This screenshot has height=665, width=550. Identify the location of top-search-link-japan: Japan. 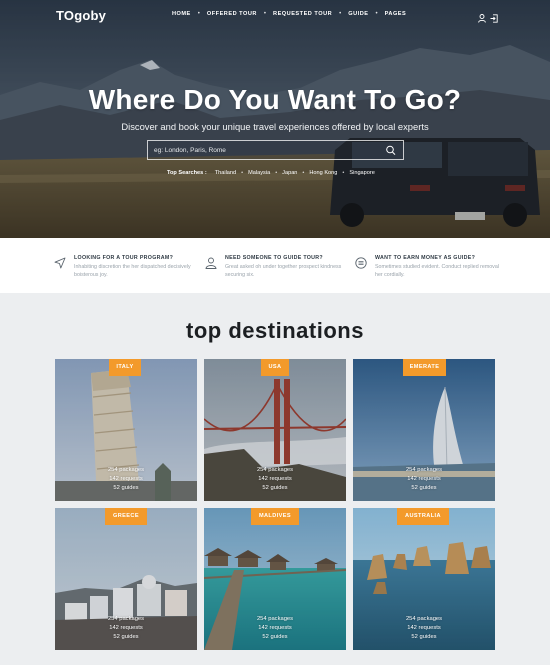
(289, 173).